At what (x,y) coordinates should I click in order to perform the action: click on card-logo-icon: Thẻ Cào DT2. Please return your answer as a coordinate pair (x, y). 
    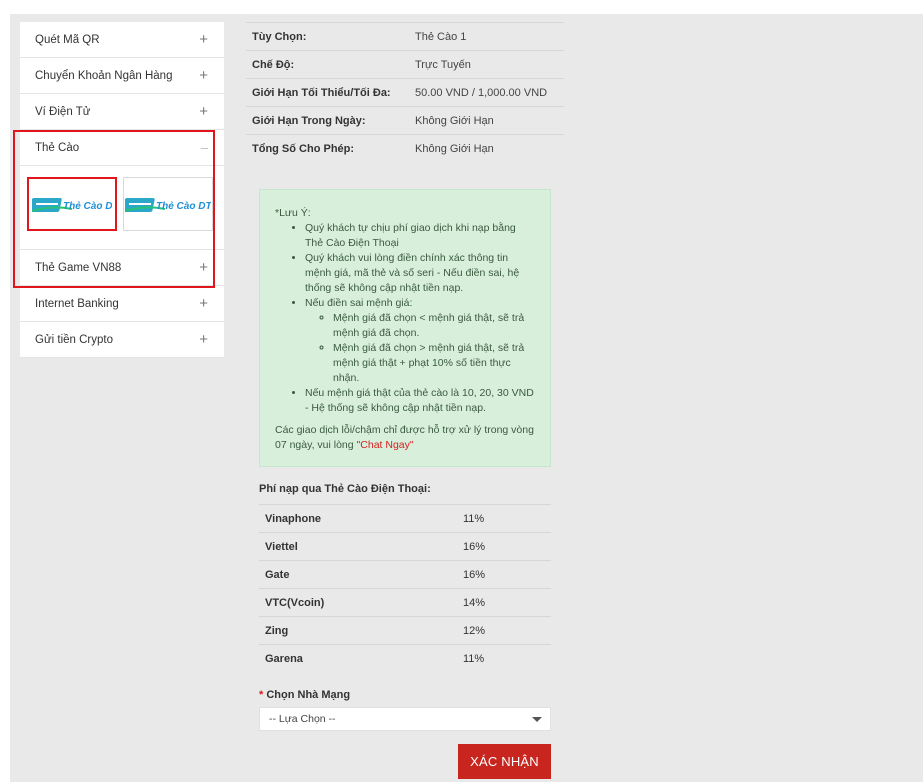
    Looking at the image, I should click on (168, 205).